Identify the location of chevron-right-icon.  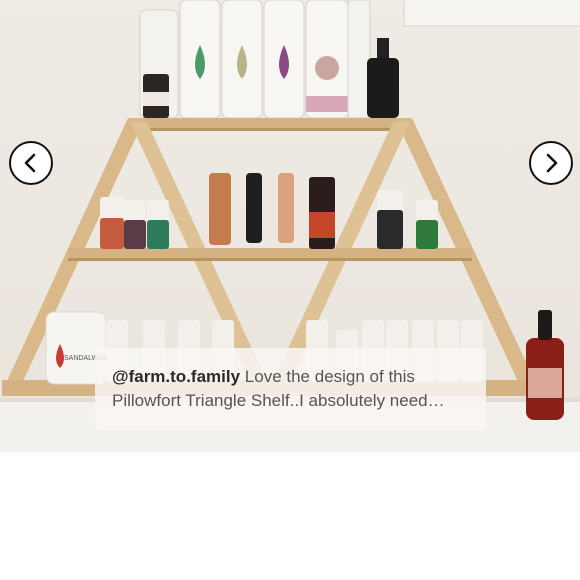
(552, 163).